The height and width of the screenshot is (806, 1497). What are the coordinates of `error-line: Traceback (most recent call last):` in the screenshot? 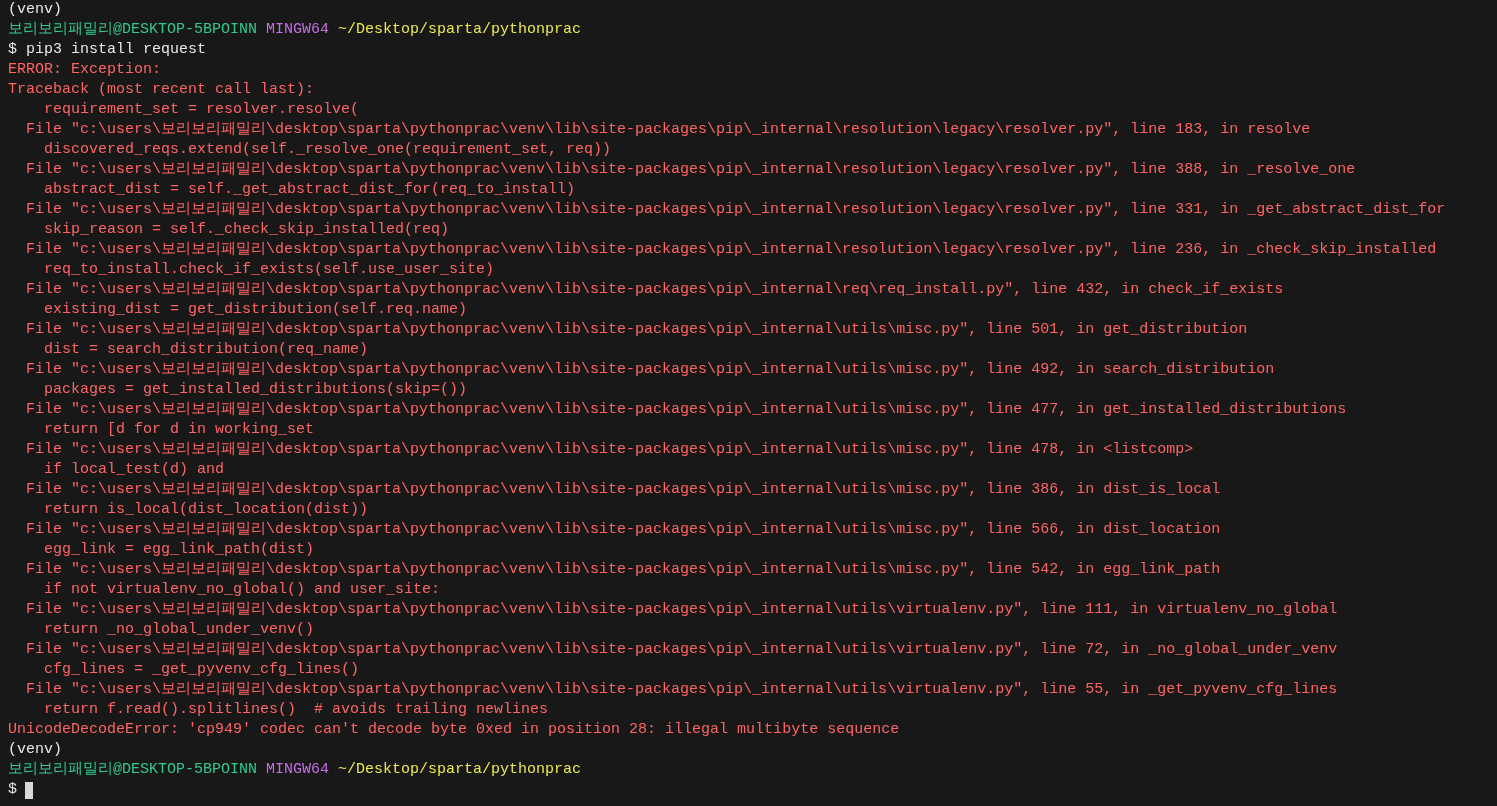 It's located at (161, 90).